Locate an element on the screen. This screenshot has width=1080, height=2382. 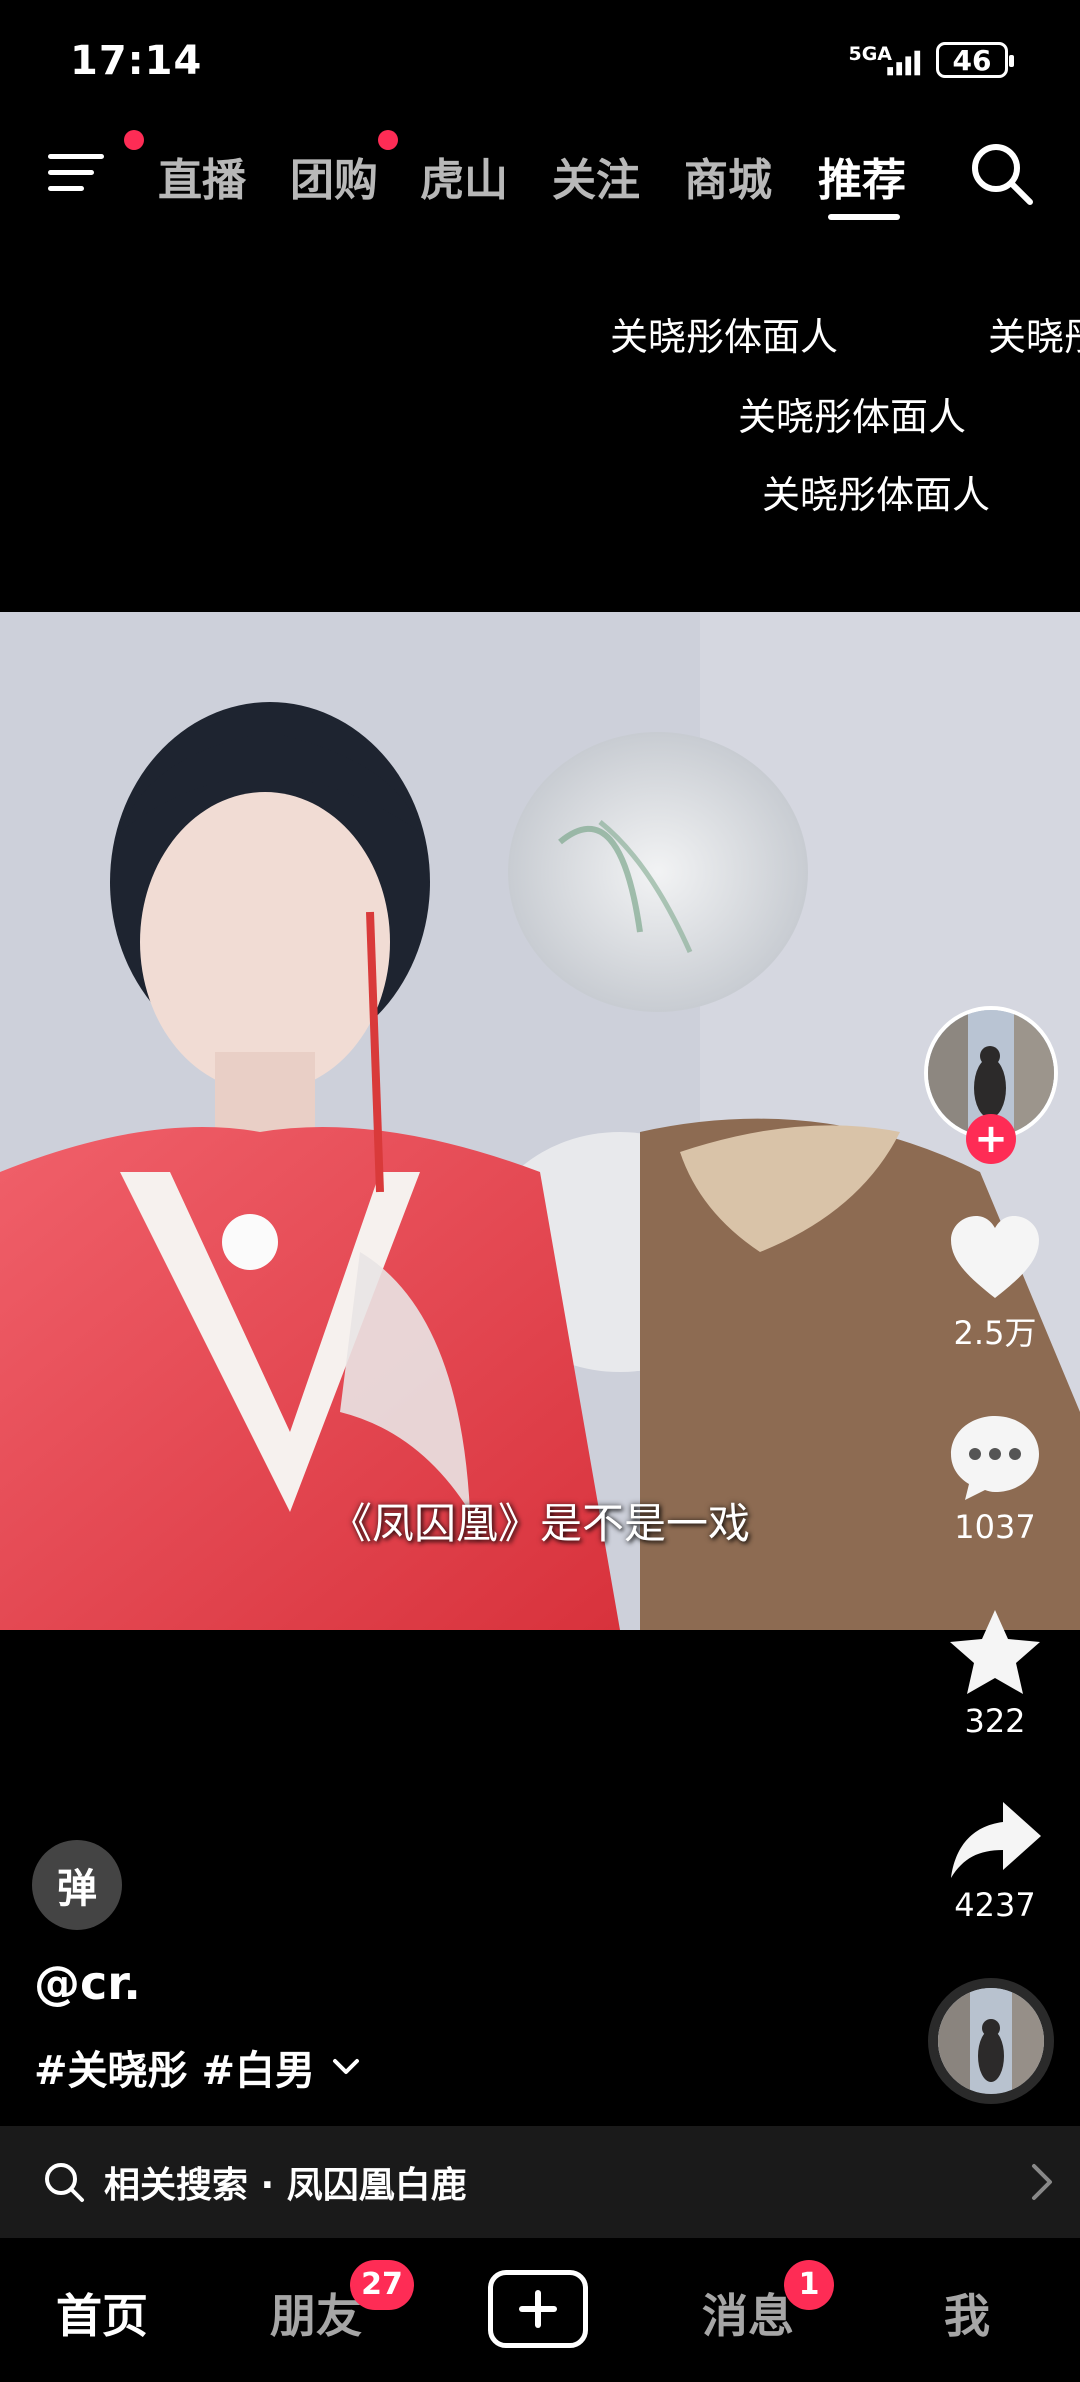
group-buy-notification-dot is located at coordinates (388, 140).